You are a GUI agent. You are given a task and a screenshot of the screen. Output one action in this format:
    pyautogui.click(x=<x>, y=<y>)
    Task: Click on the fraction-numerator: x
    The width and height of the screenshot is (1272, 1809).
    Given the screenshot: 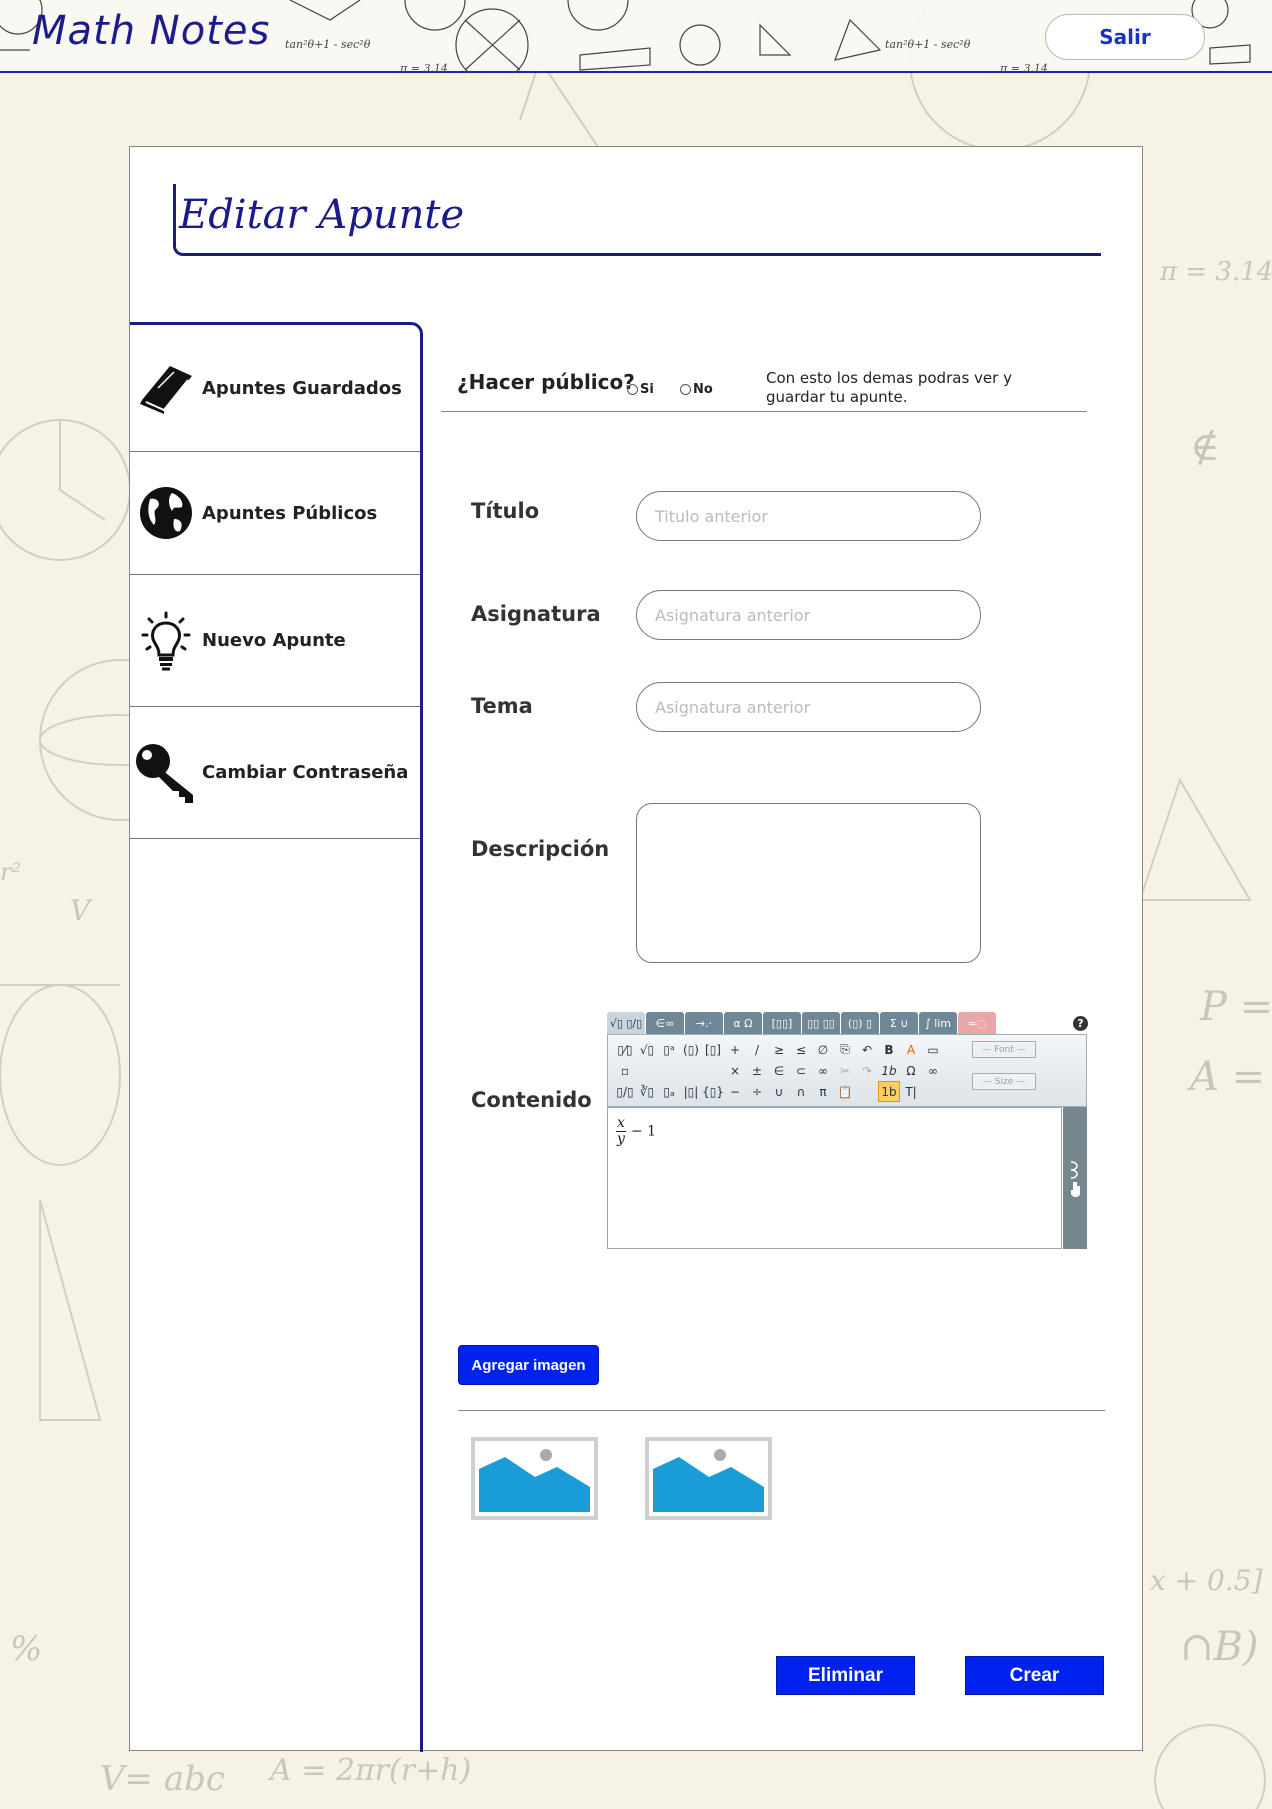 What is the action you would take?
    pyautogui.click(x=621, y=1123)
    